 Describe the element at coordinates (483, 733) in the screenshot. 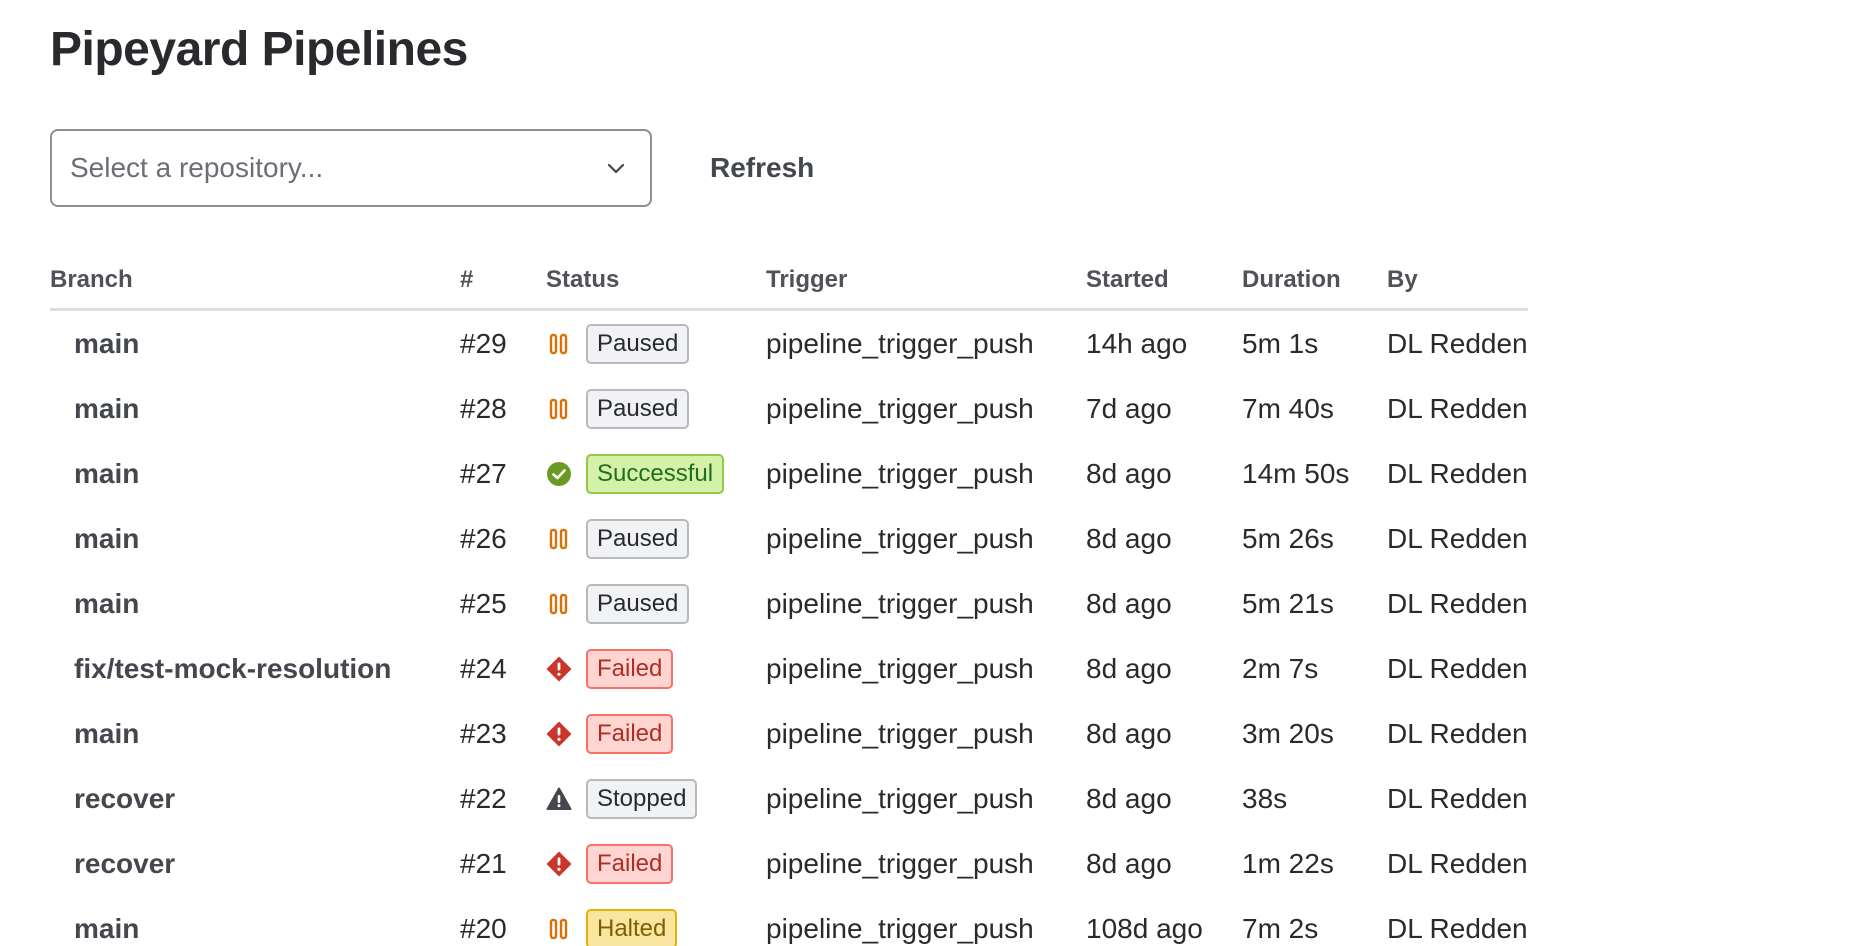

I see `run-number-cell: #23` at that location.